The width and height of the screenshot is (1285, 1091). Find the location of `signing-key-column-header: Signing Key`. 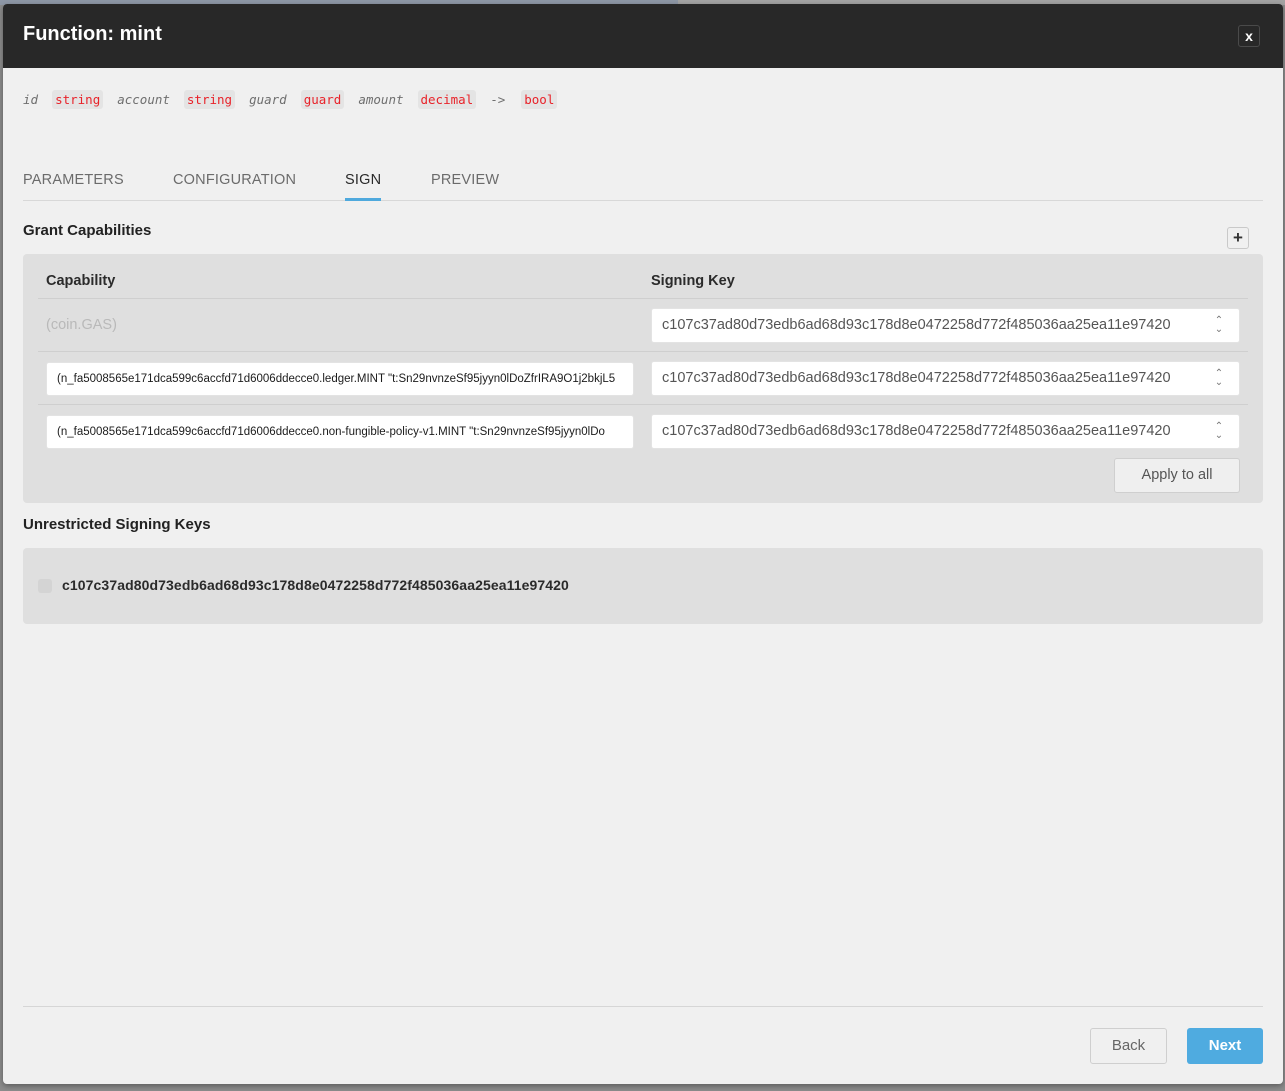

signing-key-column-header: Signing Key is located at coordinates (693, 281).